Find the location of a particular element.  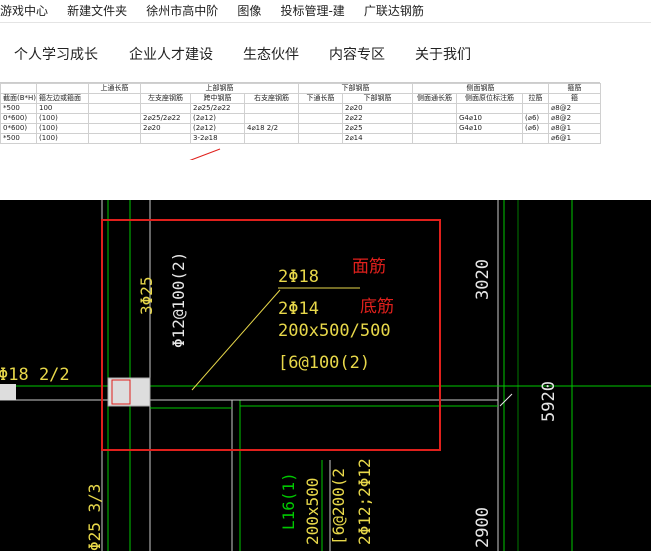

dimension-top: 3020 is located at coordinates (483, 279).